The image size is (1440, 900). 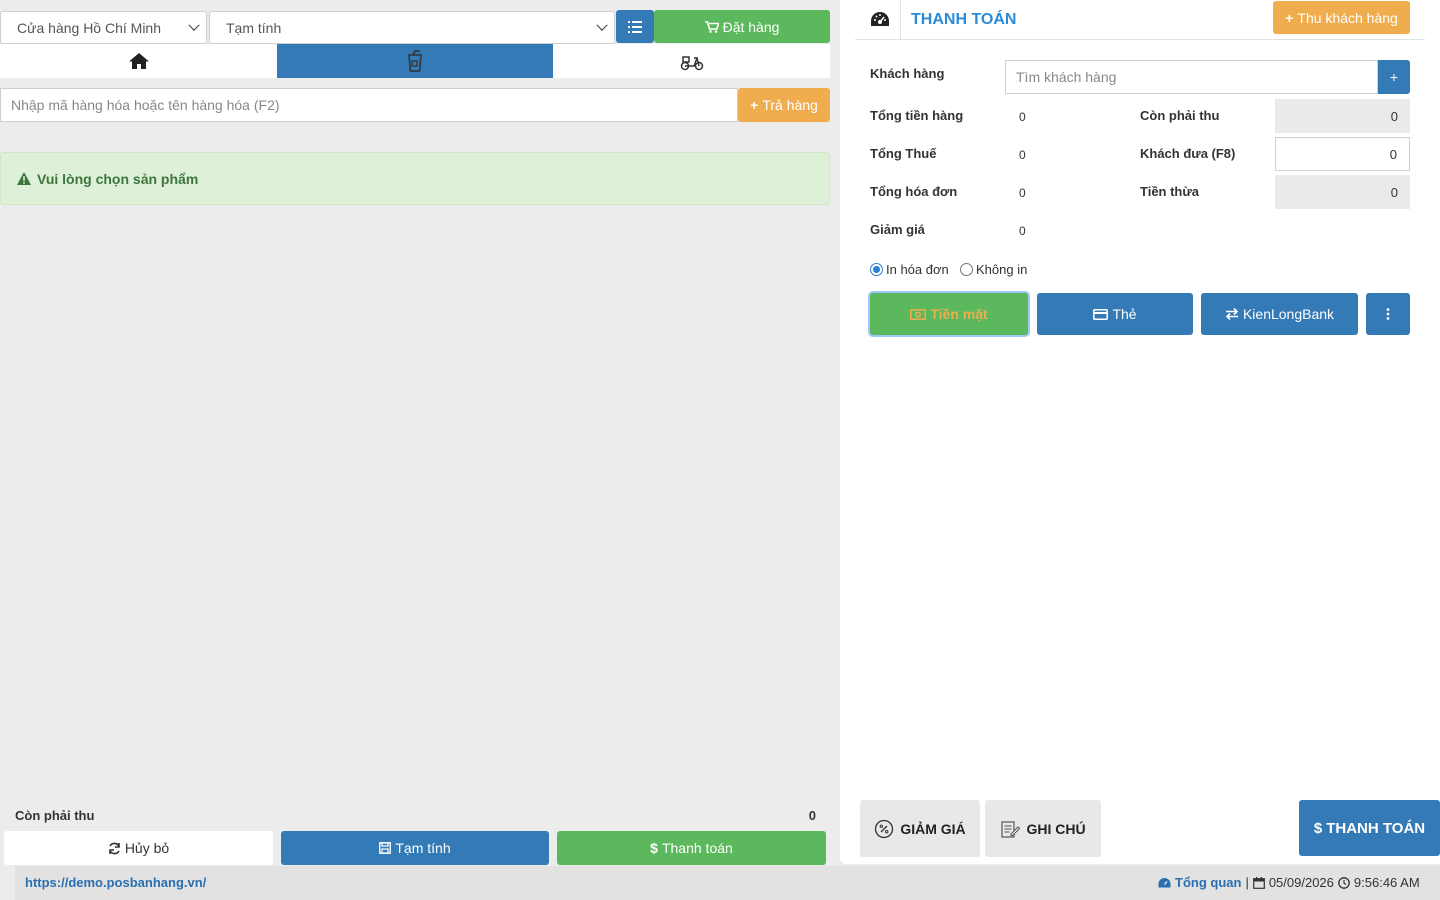 What do you see at coordinates (1188, 153) in the screenshot?
I see `customer-given-label: Khách đưa (F8)` at bounding box center [1188, 153].